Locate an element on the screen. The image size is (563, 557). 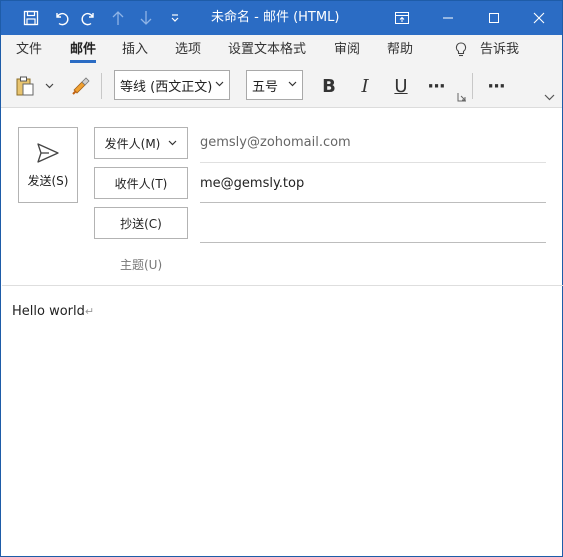
font-size-select: 五号 is located at coordinates (274, 85).